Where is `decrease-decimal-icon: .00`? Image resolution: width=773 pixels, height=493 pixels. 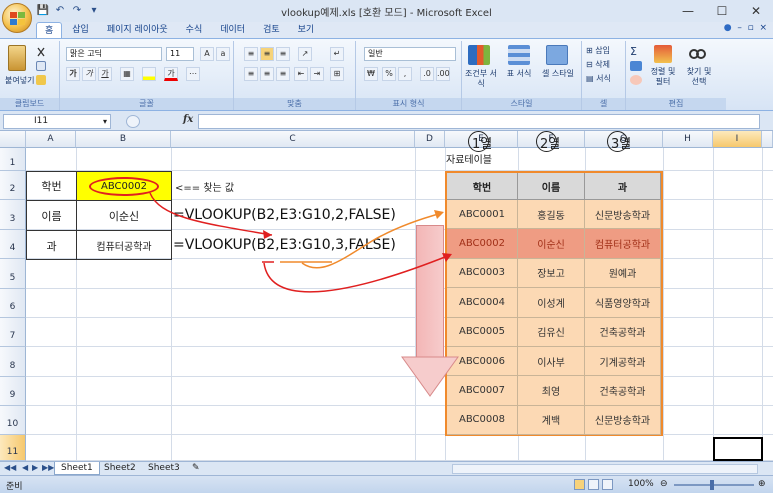
decrease-decimal-icon: .00 is located at coordinates (443, 74).